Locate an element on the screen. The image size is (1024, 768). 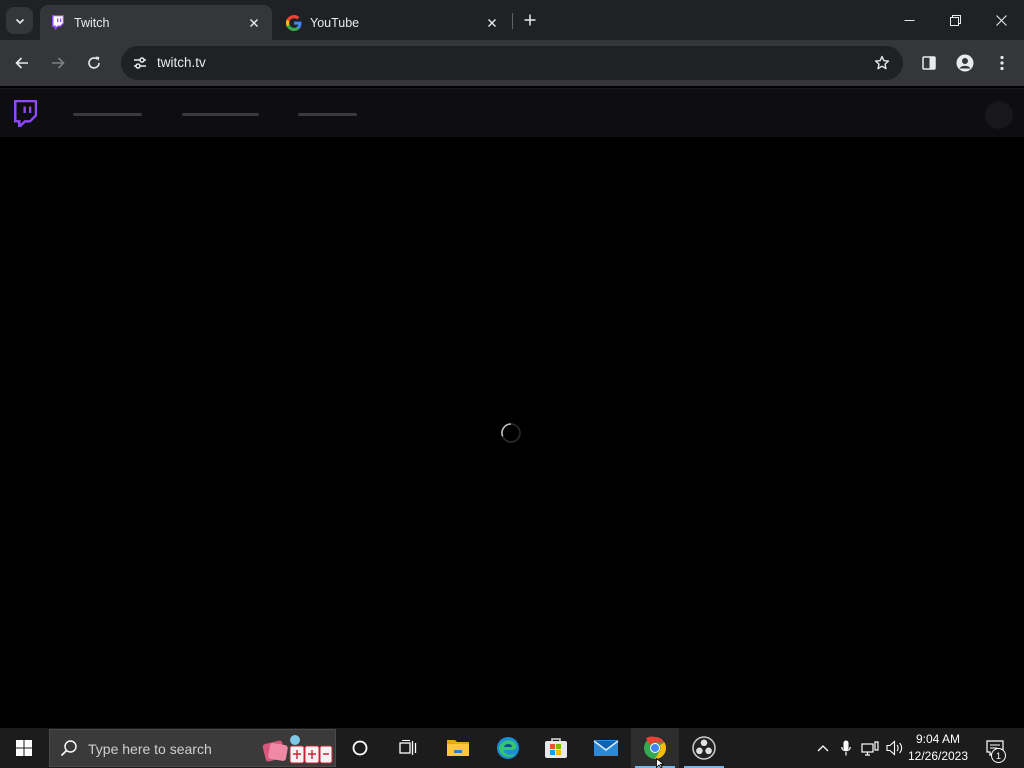
menu-button is located at coordinates (1002, 63).